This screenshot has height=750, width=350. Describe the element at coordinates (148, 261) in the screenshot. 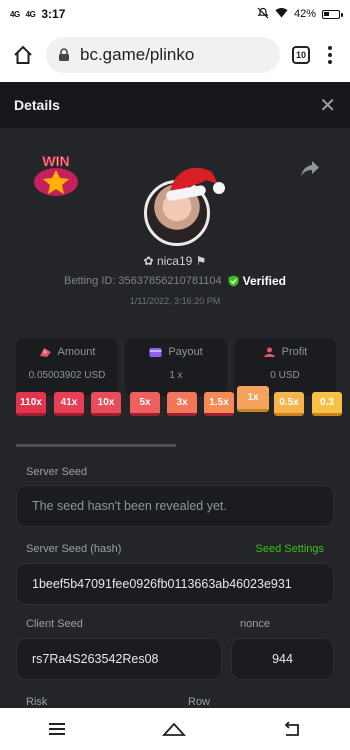

I see `flower-icon: ✿` at that location.